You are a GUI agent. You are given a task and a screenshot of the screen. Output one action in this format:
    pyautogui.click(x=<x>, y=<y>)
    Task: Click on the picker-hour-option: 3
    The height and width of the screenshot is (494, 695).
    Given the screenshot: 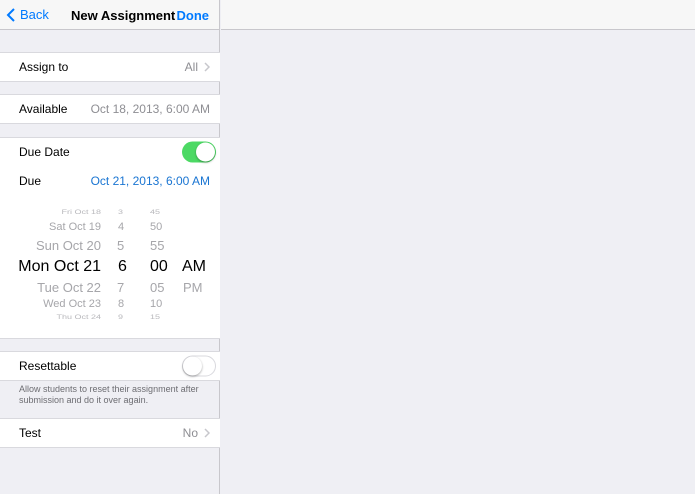 What is the action you would take?
    pyautogui.click(x=121, y=212)
    